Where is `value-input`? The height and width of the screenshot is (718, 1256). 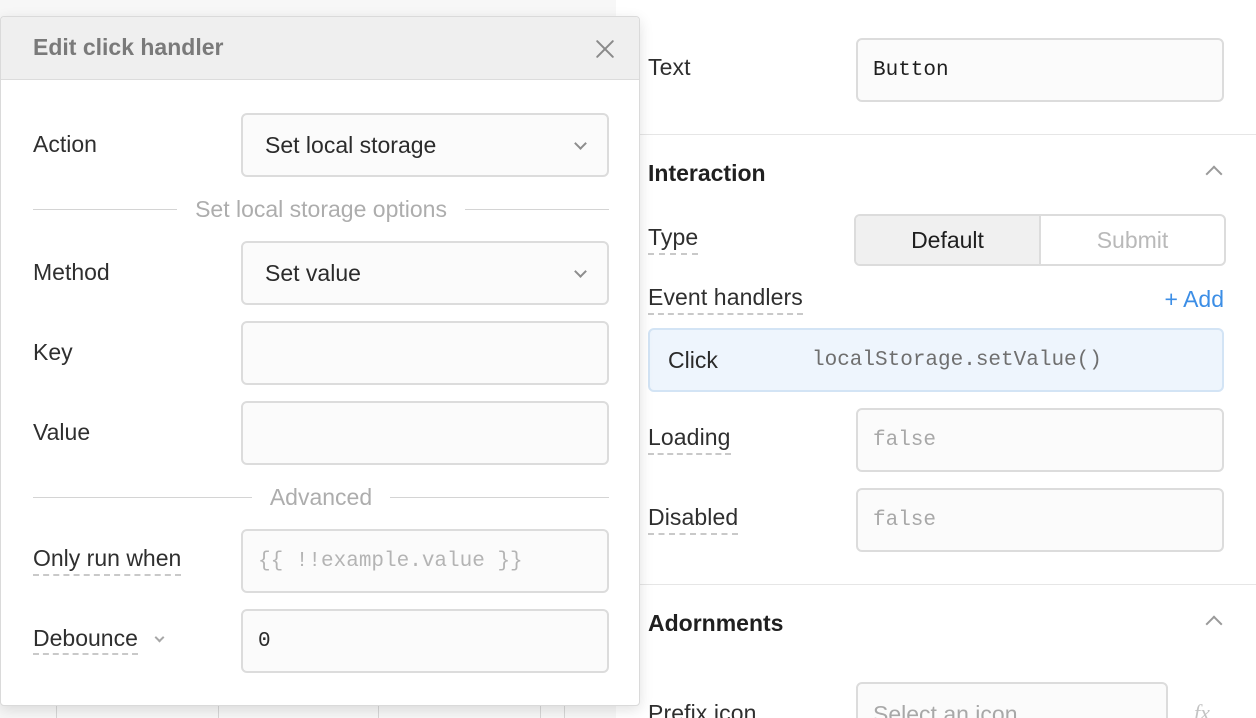 value-input is located at coordinates (425, 433).